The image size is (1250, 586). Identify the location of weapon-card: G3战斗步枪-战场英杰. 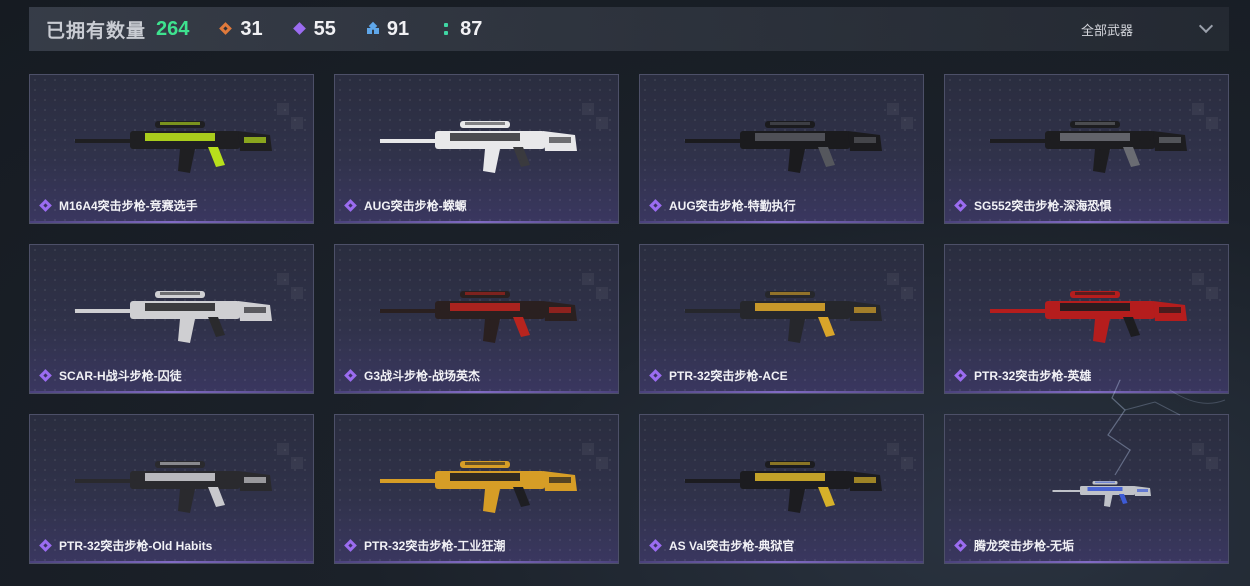
(476, 319).